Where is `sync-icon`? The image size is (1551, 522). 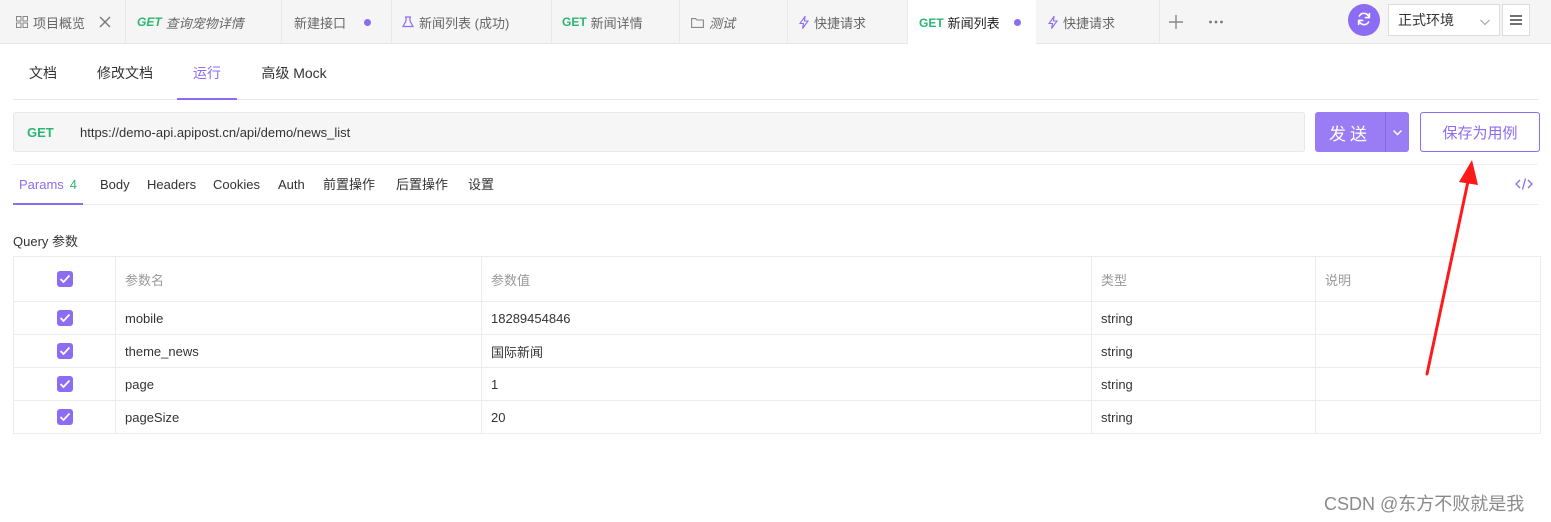 sync-icon is located at coordinates (1364, 20).